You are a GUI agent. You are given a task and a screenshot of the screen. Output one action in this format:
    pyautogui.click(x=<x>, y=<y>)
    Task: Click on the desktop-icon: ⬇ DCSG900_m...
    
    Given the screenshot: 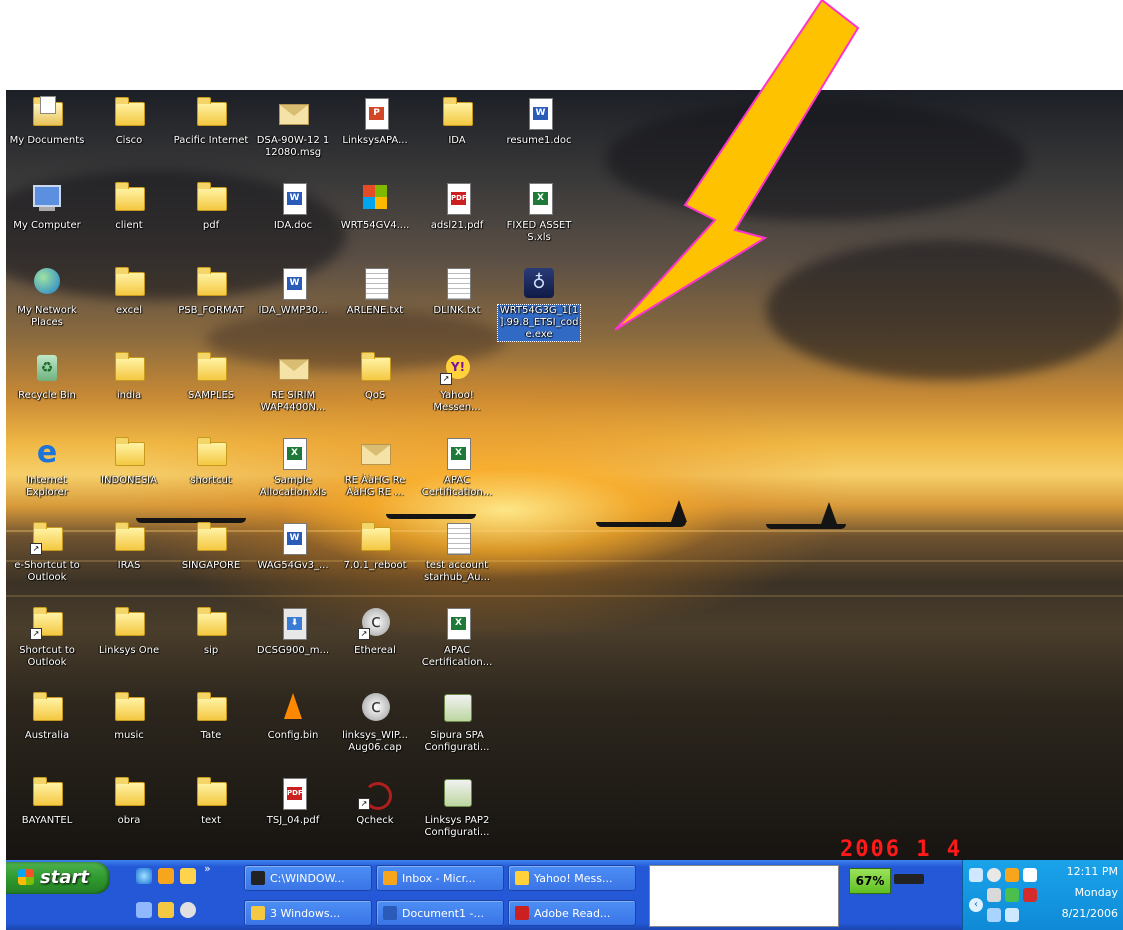 What is the action you would take?
    pyautogui.click(x=293, y=631)
    